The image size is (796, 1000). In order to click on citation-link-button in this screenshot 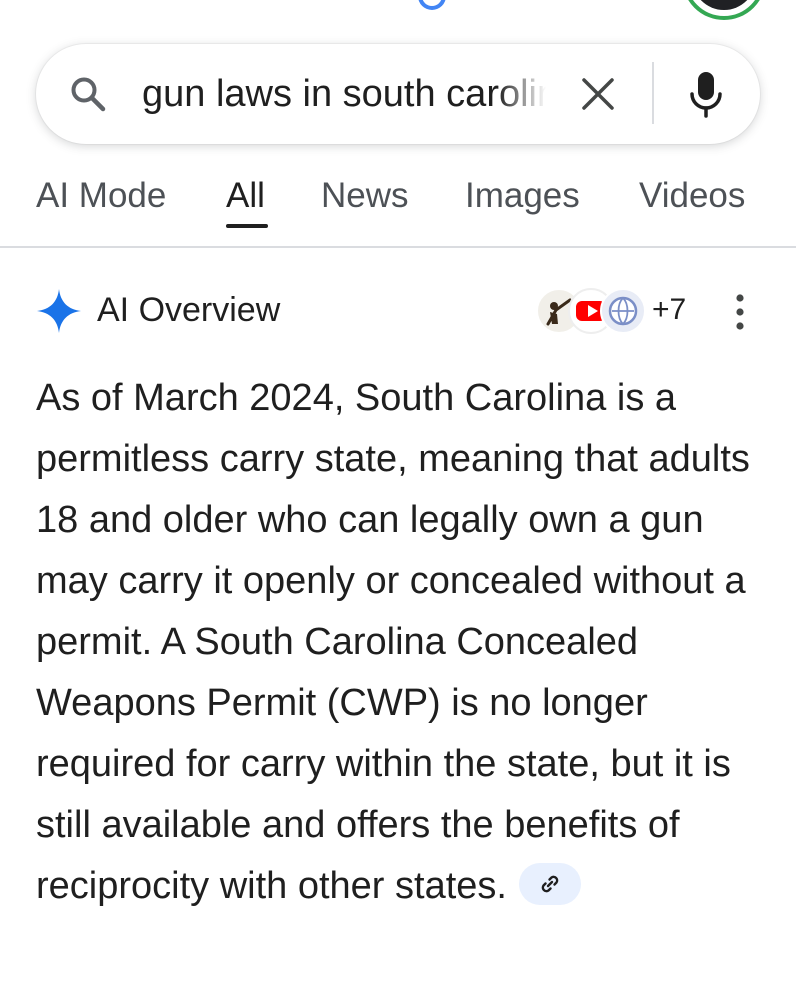, I will do `click(549, 883)`.